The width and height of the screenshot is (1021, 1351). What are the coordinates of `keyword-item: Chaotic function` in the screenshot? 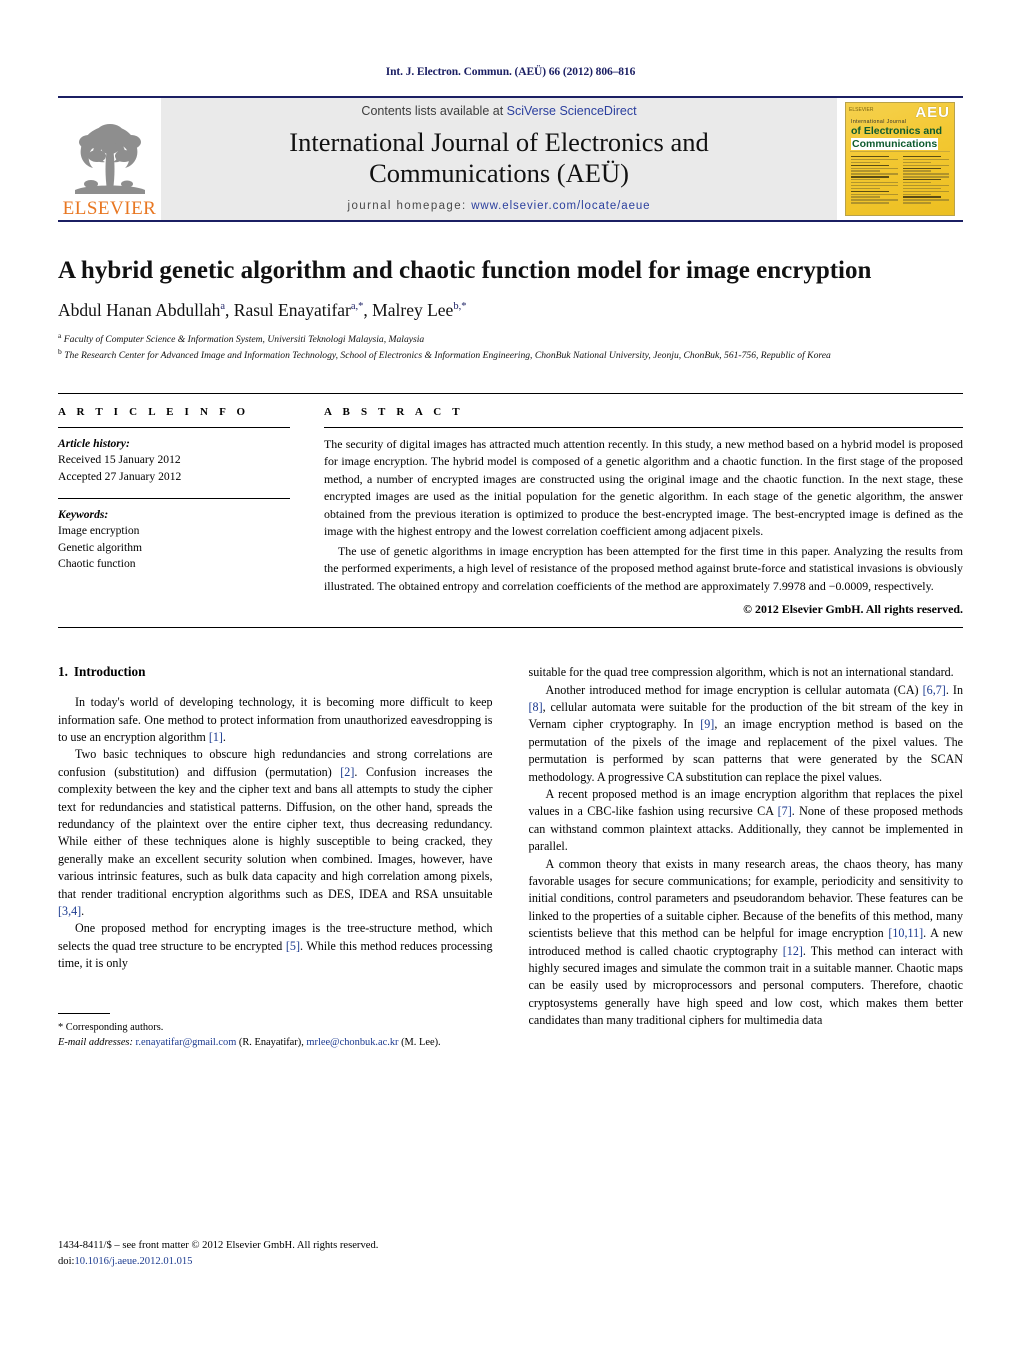 It's located at (97, 564).